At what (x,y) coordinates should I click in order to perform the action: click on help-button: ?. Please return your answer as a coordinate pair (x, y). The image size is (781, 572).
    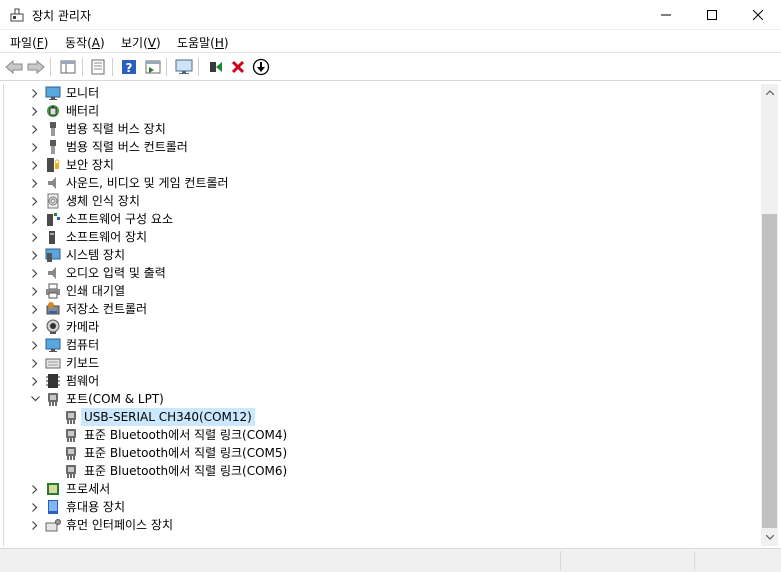
    Looking at the image, I should click on (129, 67).